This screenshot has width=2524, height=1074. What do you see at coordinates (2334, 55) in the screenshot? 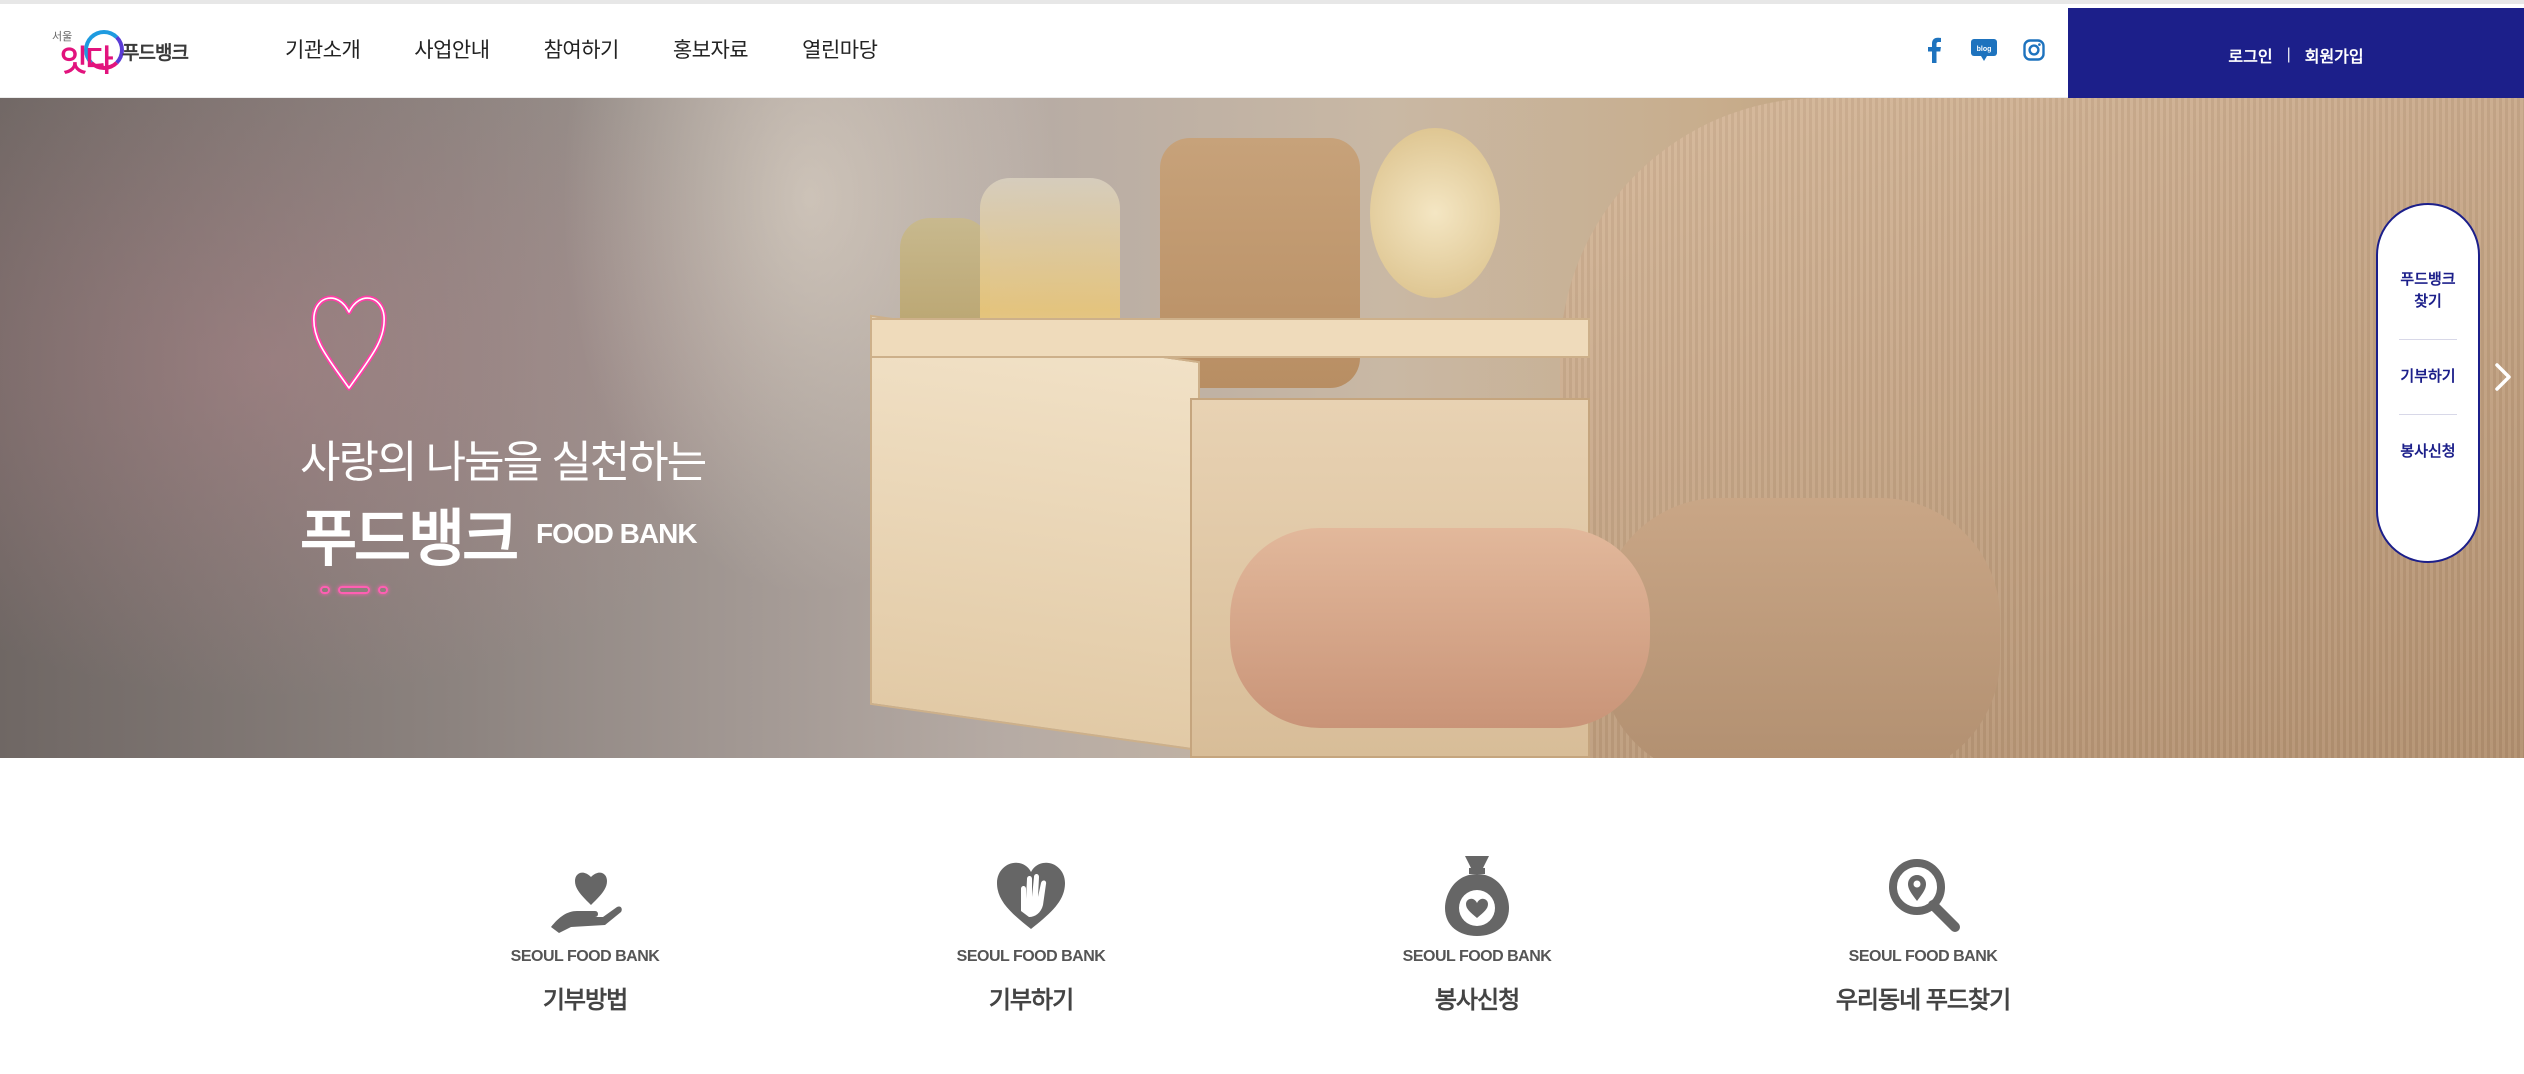
I see `signup-link: 회원가입` at bounding box center [2334, 55].